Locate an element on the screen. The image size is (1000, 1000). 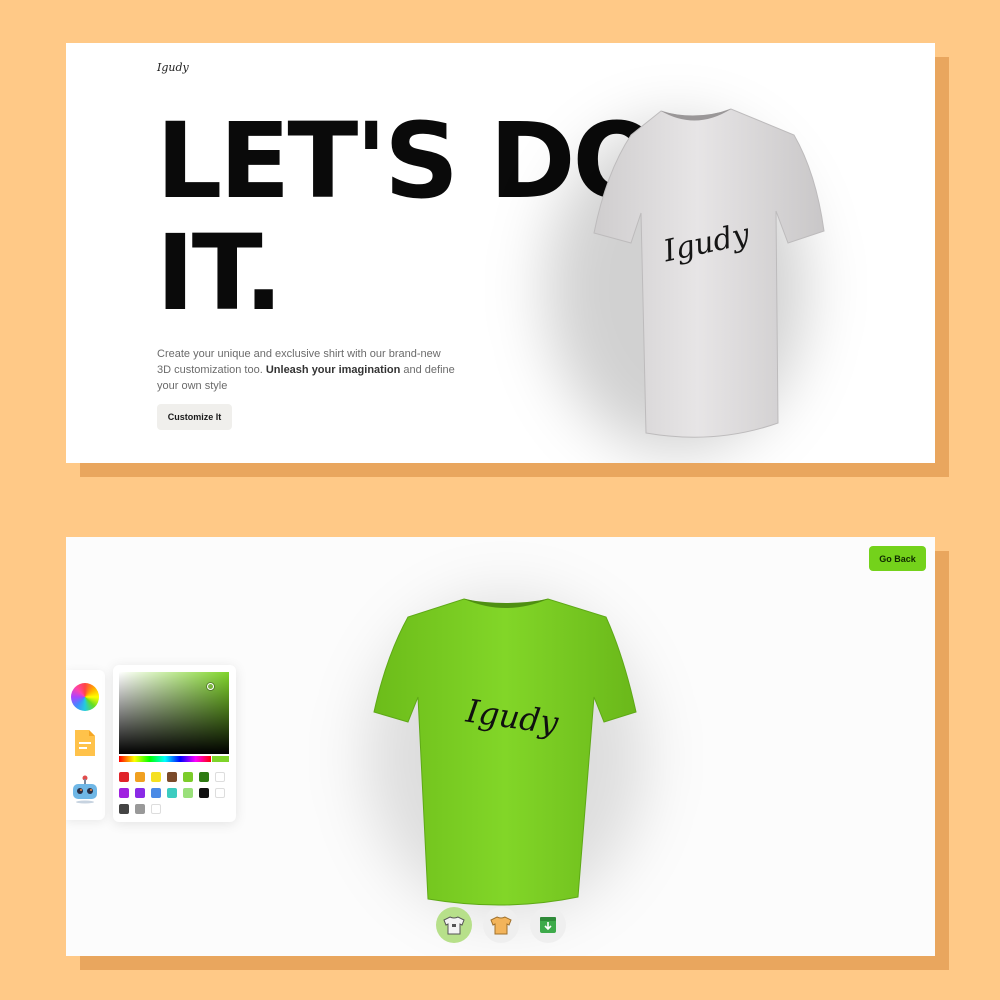
logo-shirt-toggle is located at coordinates (454, 925).